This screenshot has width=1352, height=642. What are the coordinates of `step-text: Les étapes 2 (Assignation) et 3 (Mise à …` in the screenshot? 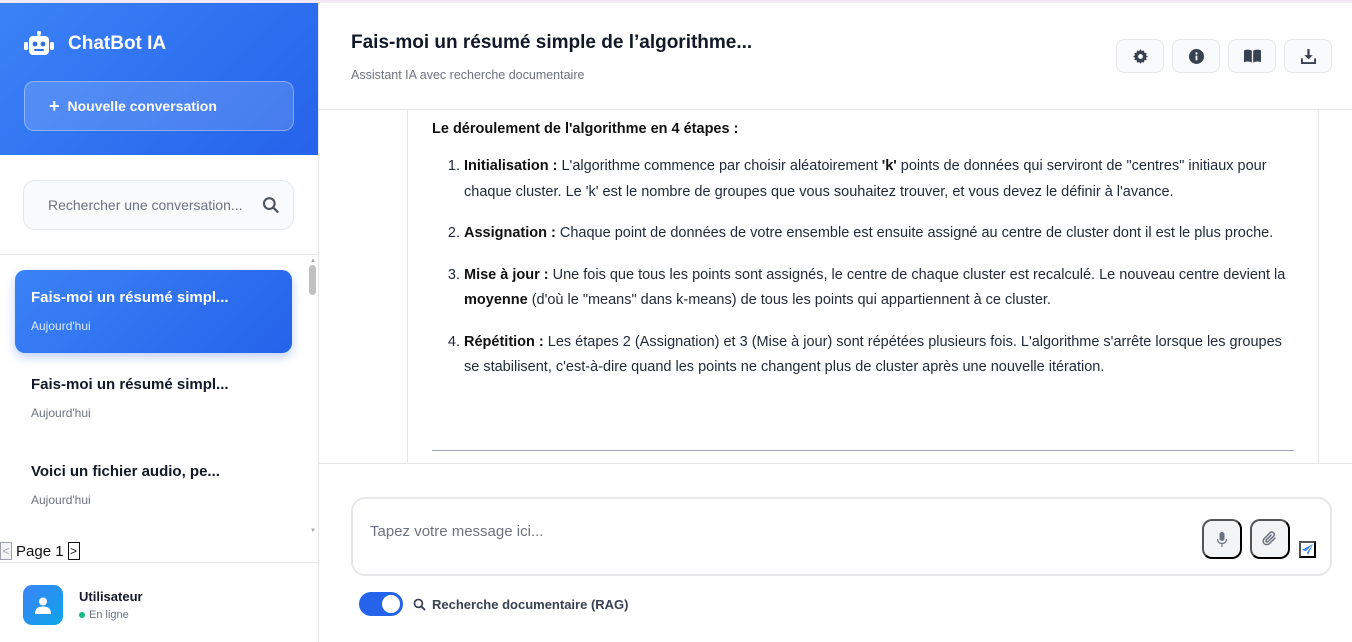 It's located at (873, 354).